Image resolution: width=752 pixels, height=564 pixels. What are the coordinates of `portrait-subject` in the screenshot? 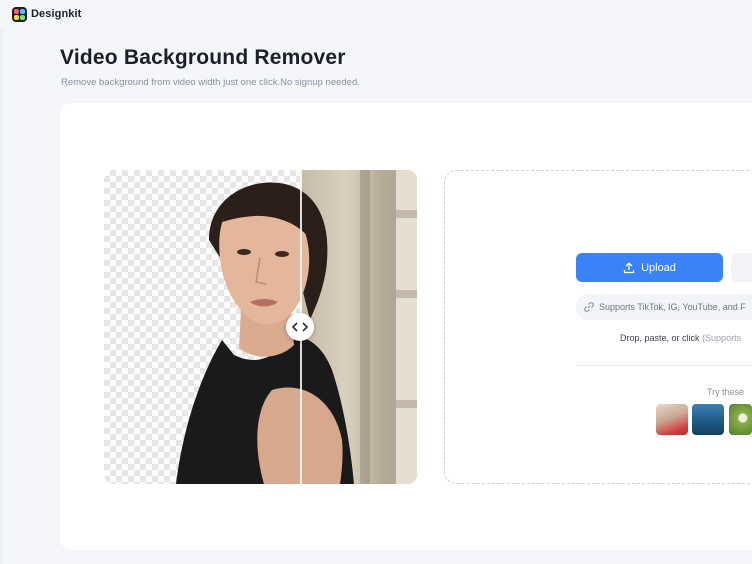 It's located at (265, 333).